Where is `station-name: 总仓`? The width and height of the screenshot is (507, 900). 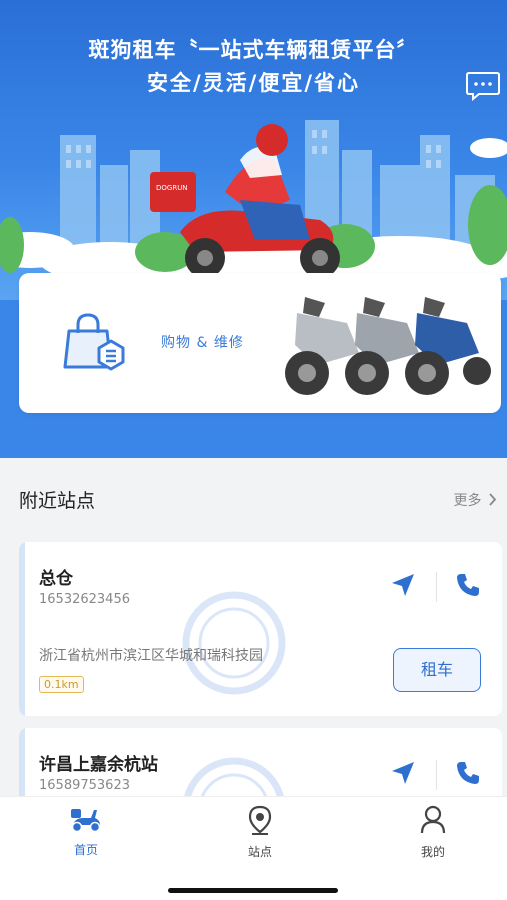
station-name: 总仓 is located at coordinates (56, 579).